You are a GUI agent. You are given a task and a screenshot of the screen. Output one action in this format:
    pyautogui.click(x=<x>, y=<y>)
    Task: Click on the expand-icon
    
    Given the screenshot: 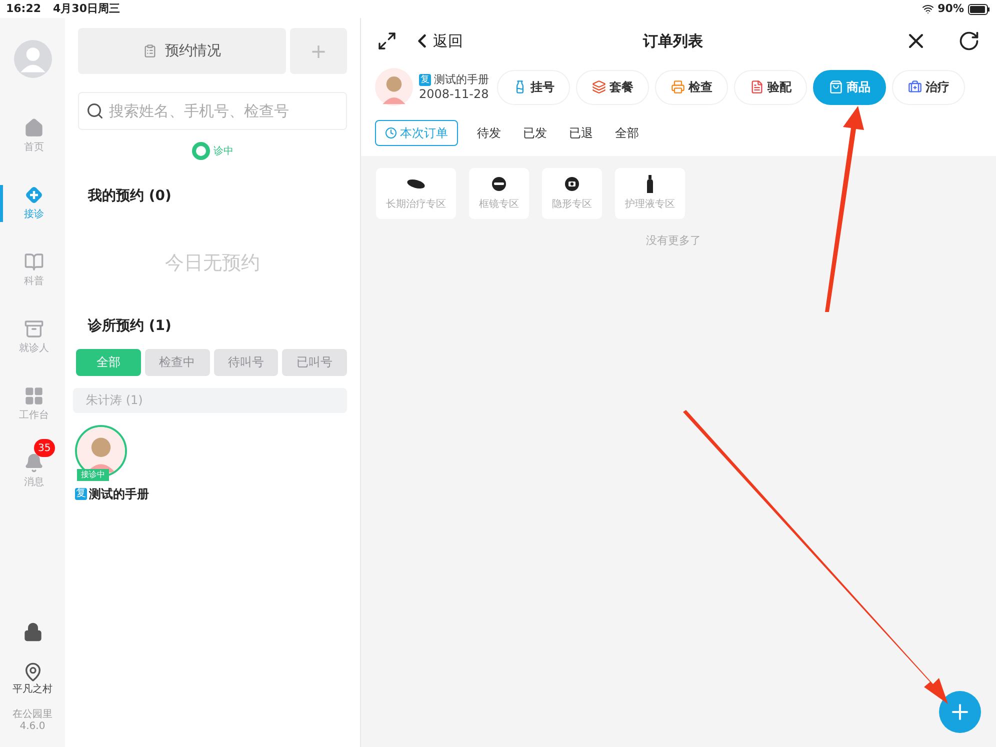 What is the action you would take?
    pyautogui.click(x=387, y=41)
    